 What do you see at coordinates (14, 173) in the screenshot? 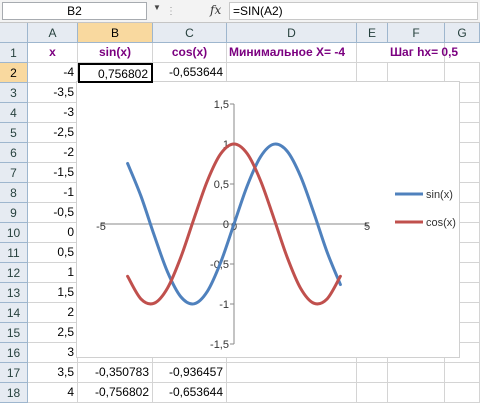
I see `row-header-7: 7` at bounding box center [14, 173].